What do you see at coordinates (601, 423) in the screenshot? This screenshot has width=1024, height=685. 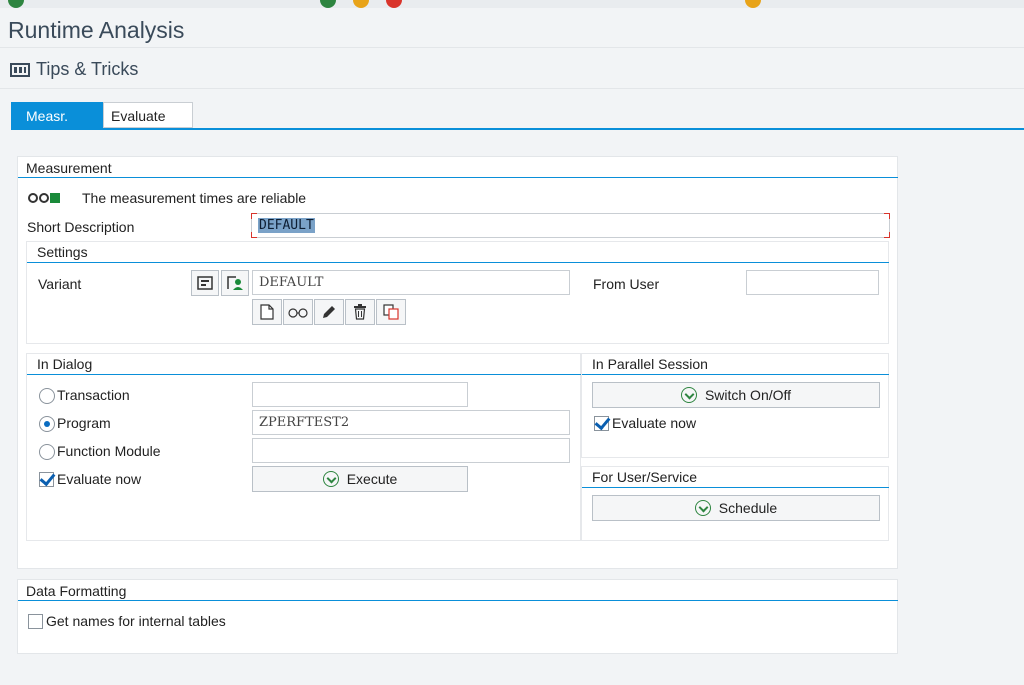 I see `parallel-evaluate-now-checkbox` at bounding box center [601, 423].